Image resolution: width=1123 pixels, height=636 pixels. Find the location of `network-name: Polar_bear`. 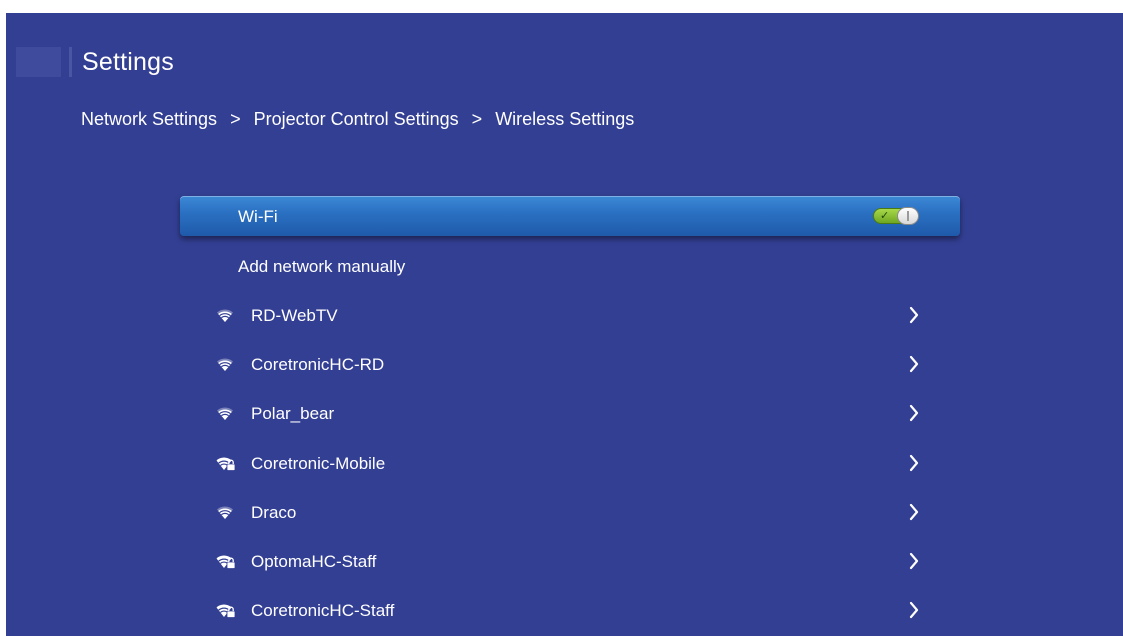

network-name: Polar_bear is located at coordinates (293, 414).